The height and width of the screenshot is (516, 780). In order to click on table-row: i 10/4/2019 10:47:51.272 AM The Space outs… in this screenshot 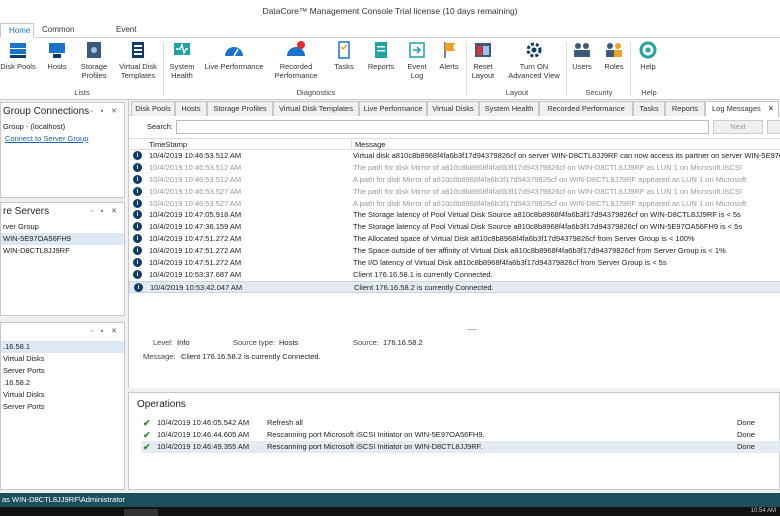, I will do `click(454, 251)`.